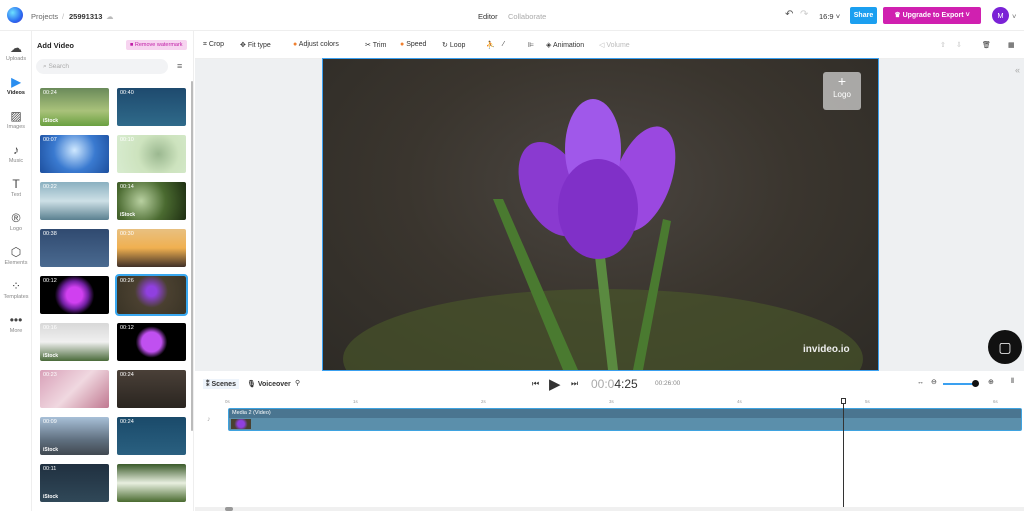  I want to click on person-icon: ⛹, so click(490, 45).